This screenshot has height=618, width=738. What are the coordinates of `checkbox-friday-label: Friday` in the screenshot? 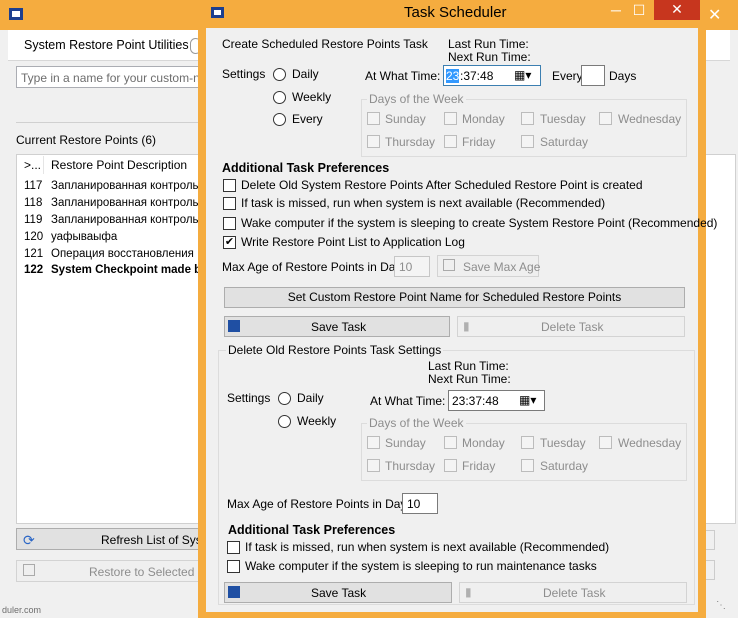 It's located at (479, 142).